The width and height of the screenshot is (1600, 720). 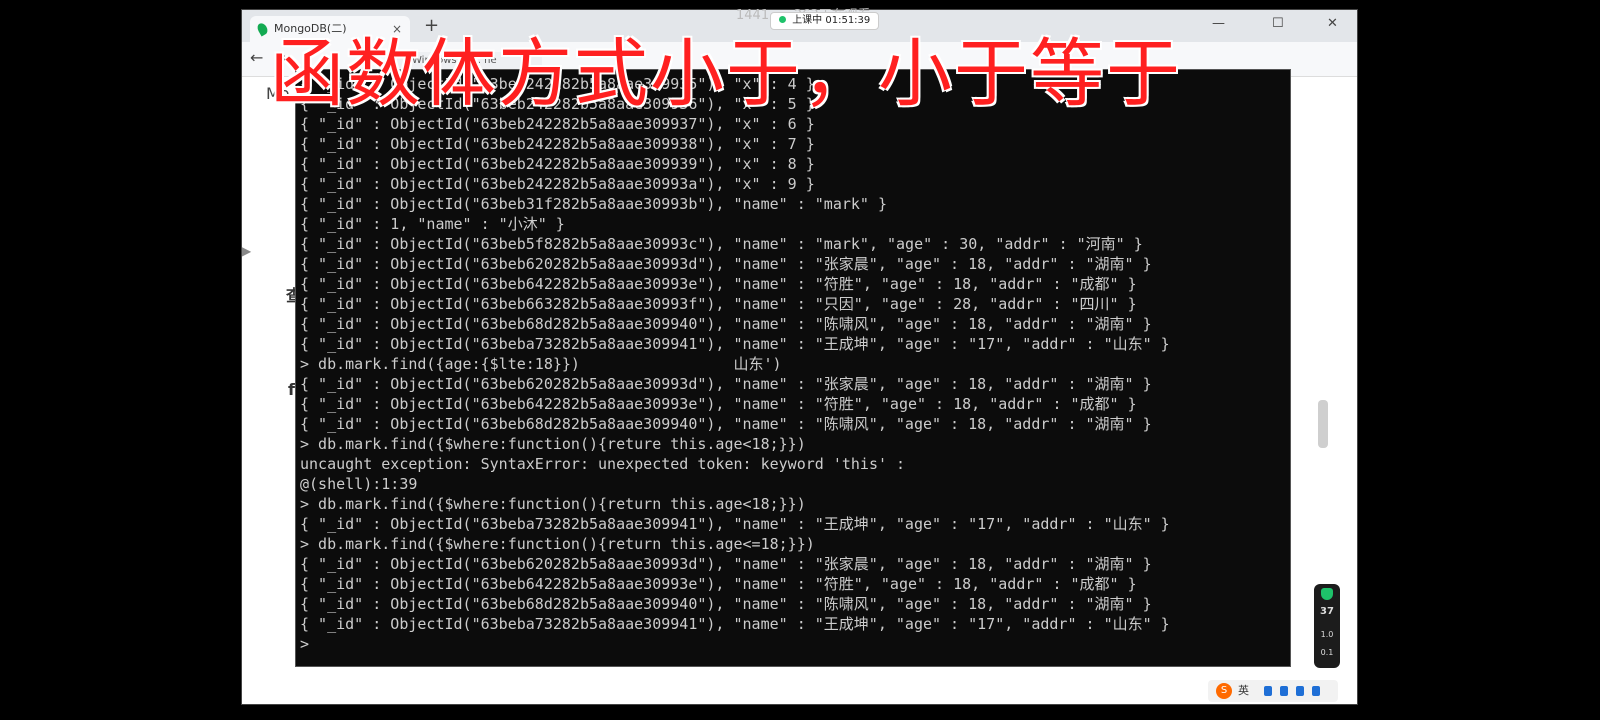 I want to click on desktop-bottom, so click(x=800, y=712).